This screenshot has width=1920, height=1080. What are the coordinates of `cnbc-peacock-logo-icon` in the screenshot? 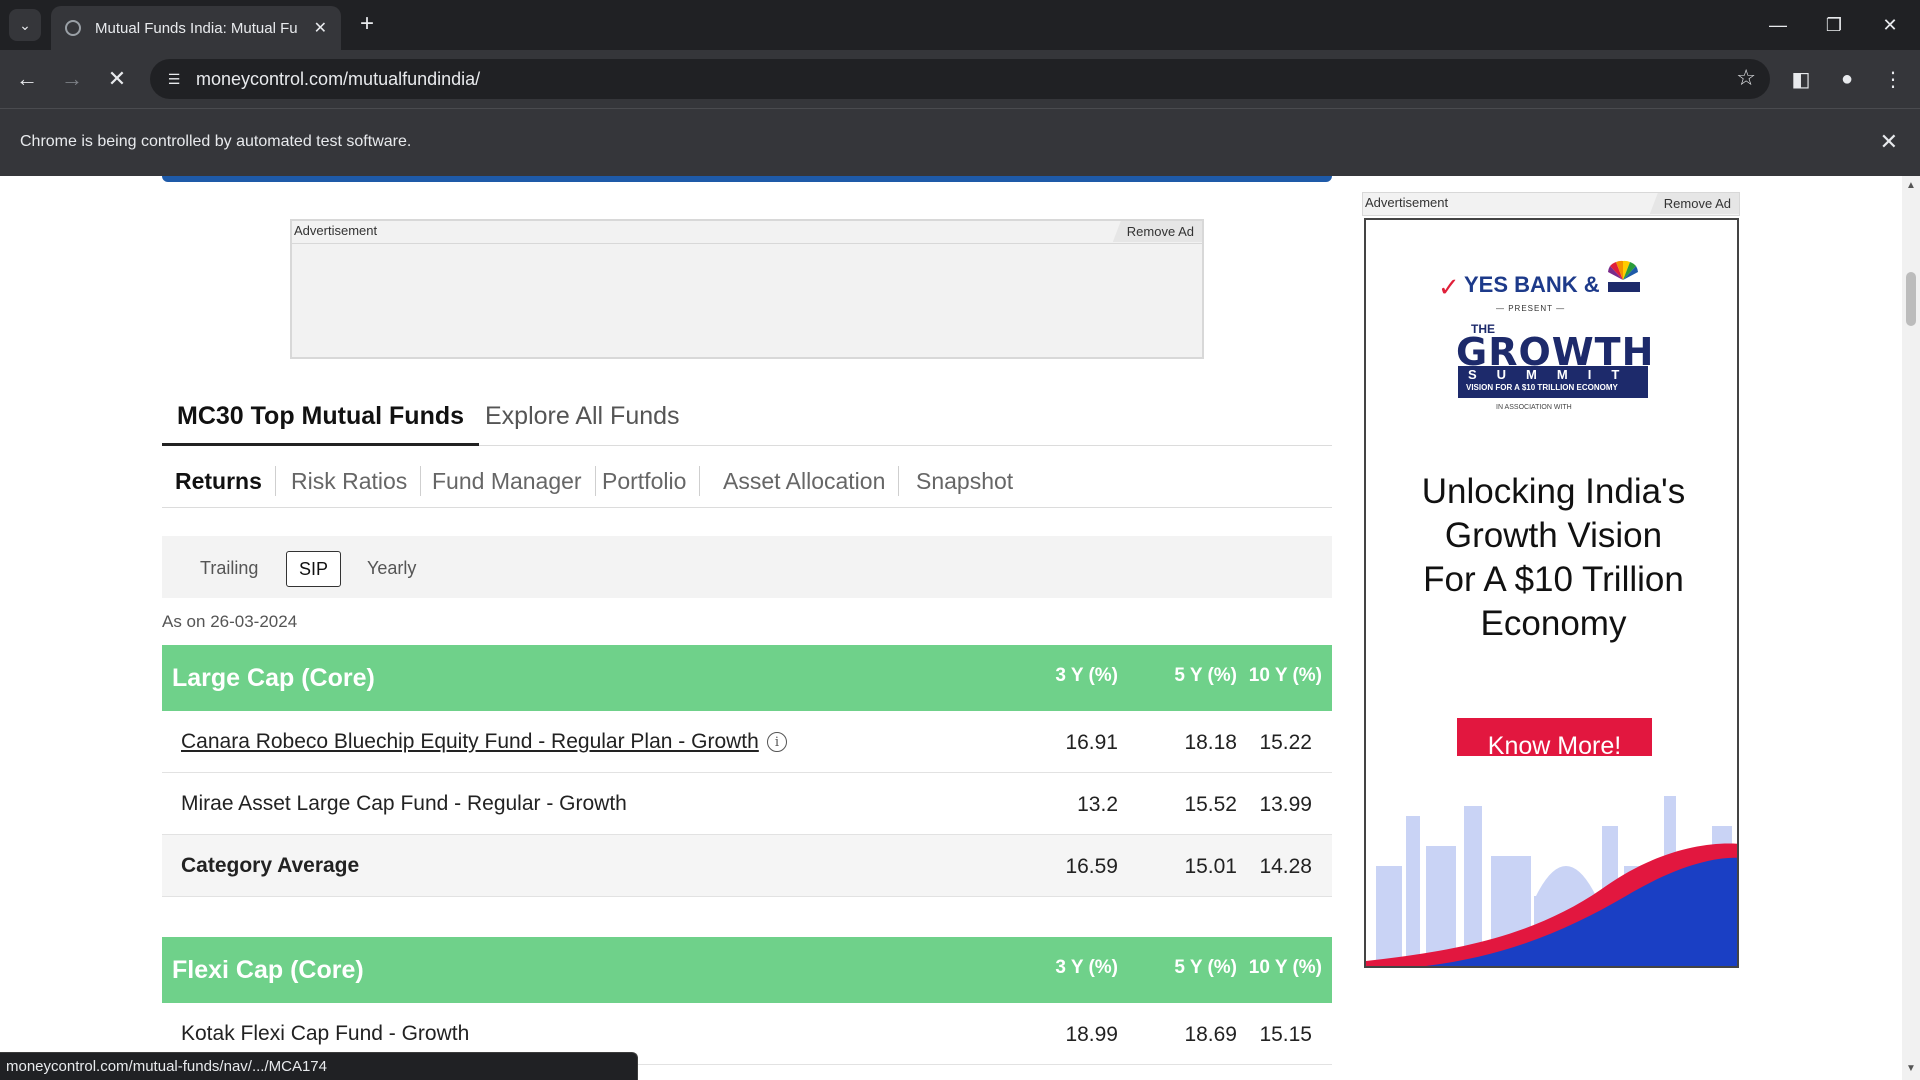 It's located at (1624, 276).